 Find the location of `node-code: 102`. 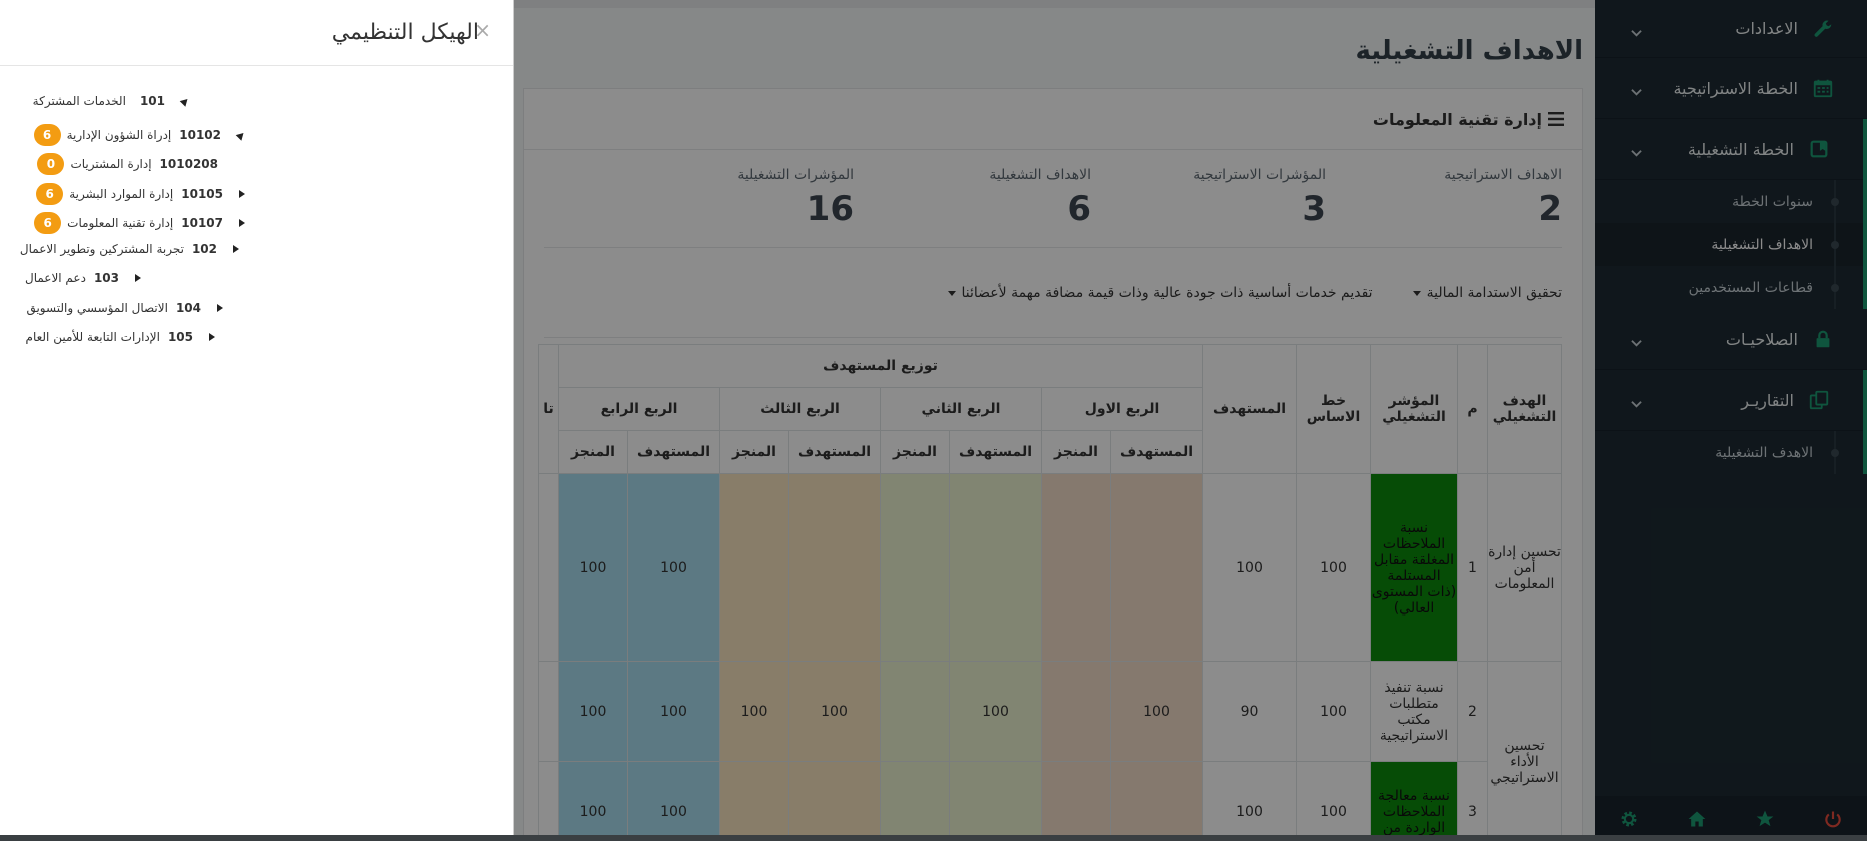

node-code: 102 is located at coordinates (204, 249).